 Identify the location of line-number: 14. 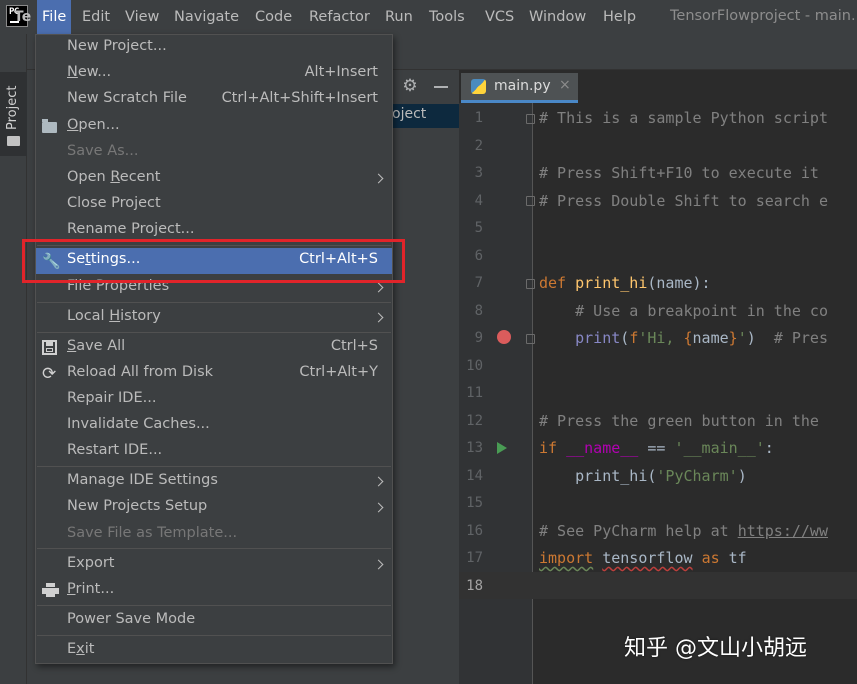
(474, 476).